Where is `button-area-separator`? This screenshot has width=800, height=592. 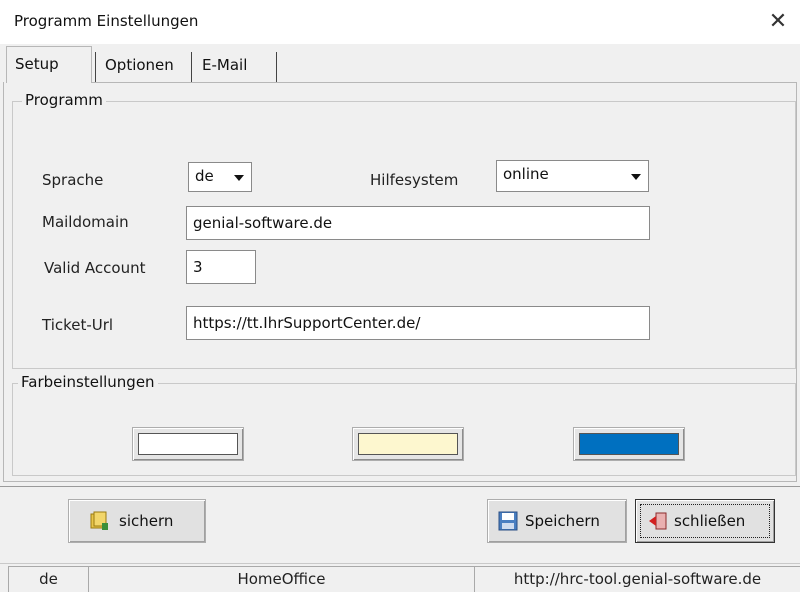 button-area-separator is located at coordinates (400, 486).